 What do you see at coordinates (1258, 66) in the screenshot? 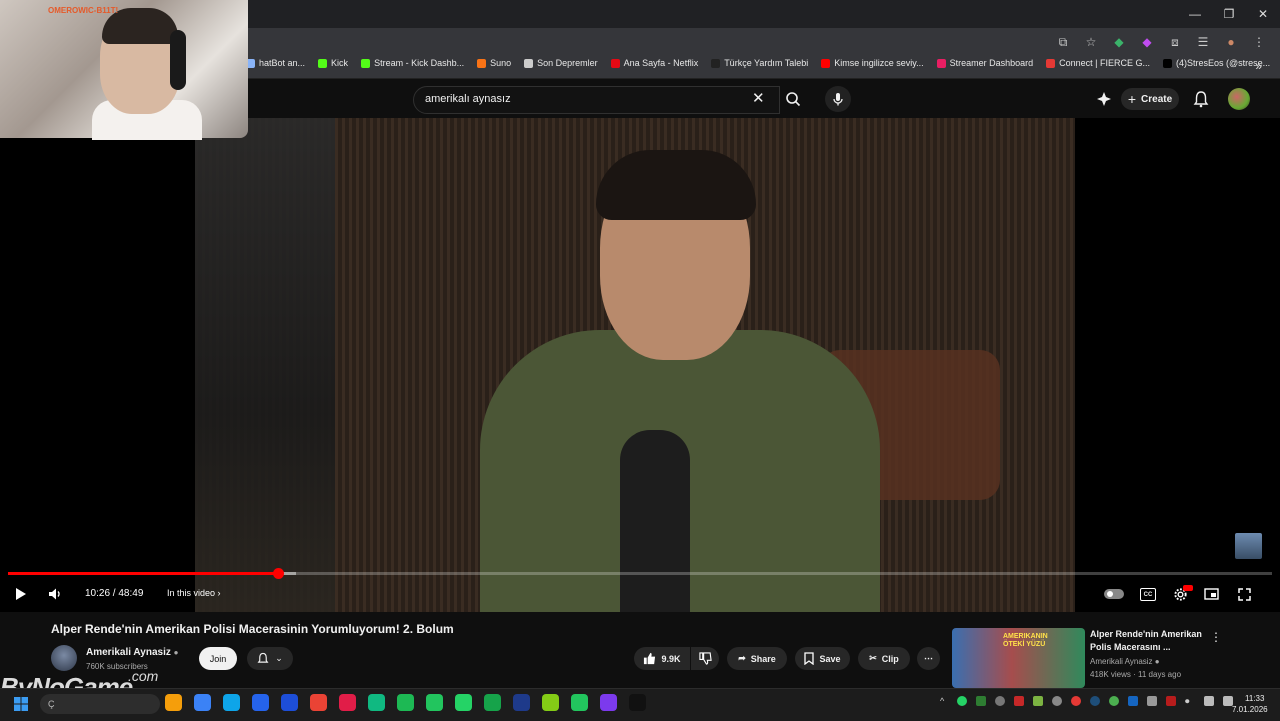
I see `bookmarks-more-icon: »` at bounding box center [1258, 66].